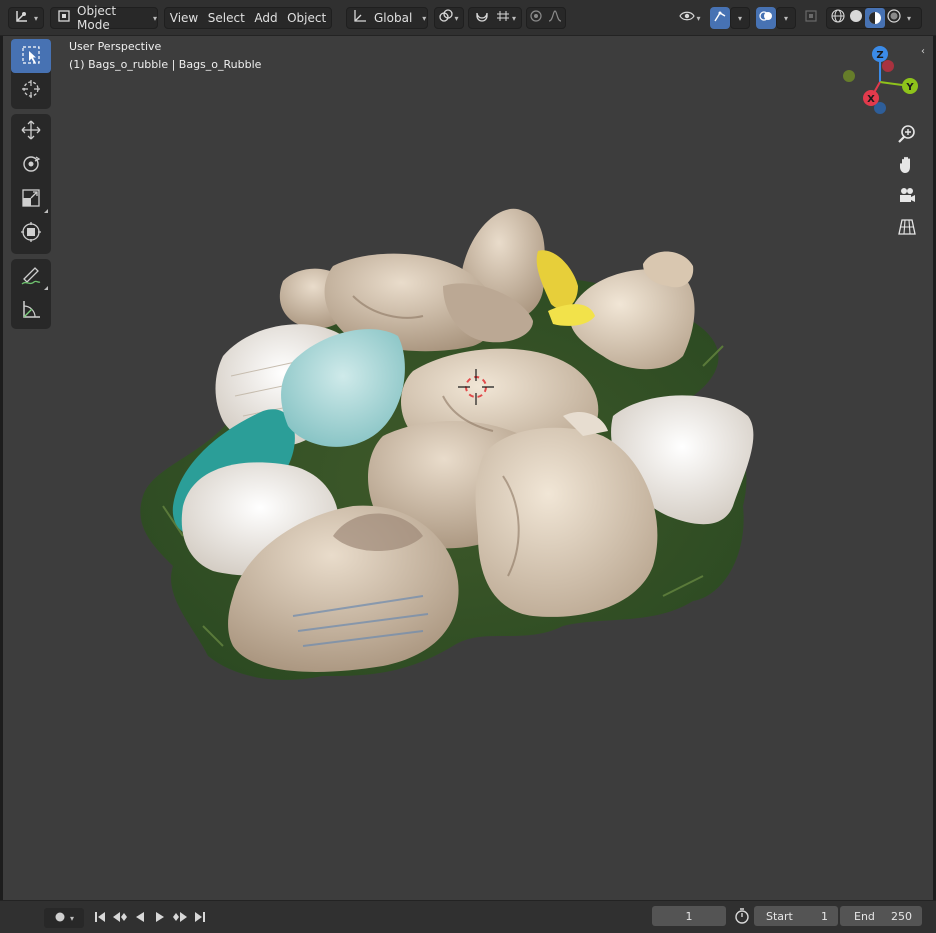 Image resolution: width=936 pixels, height=933 pixels. Describe the element at coordinates (536, 18) in the screenshot. I see `proportional-edit-icon` at that location.